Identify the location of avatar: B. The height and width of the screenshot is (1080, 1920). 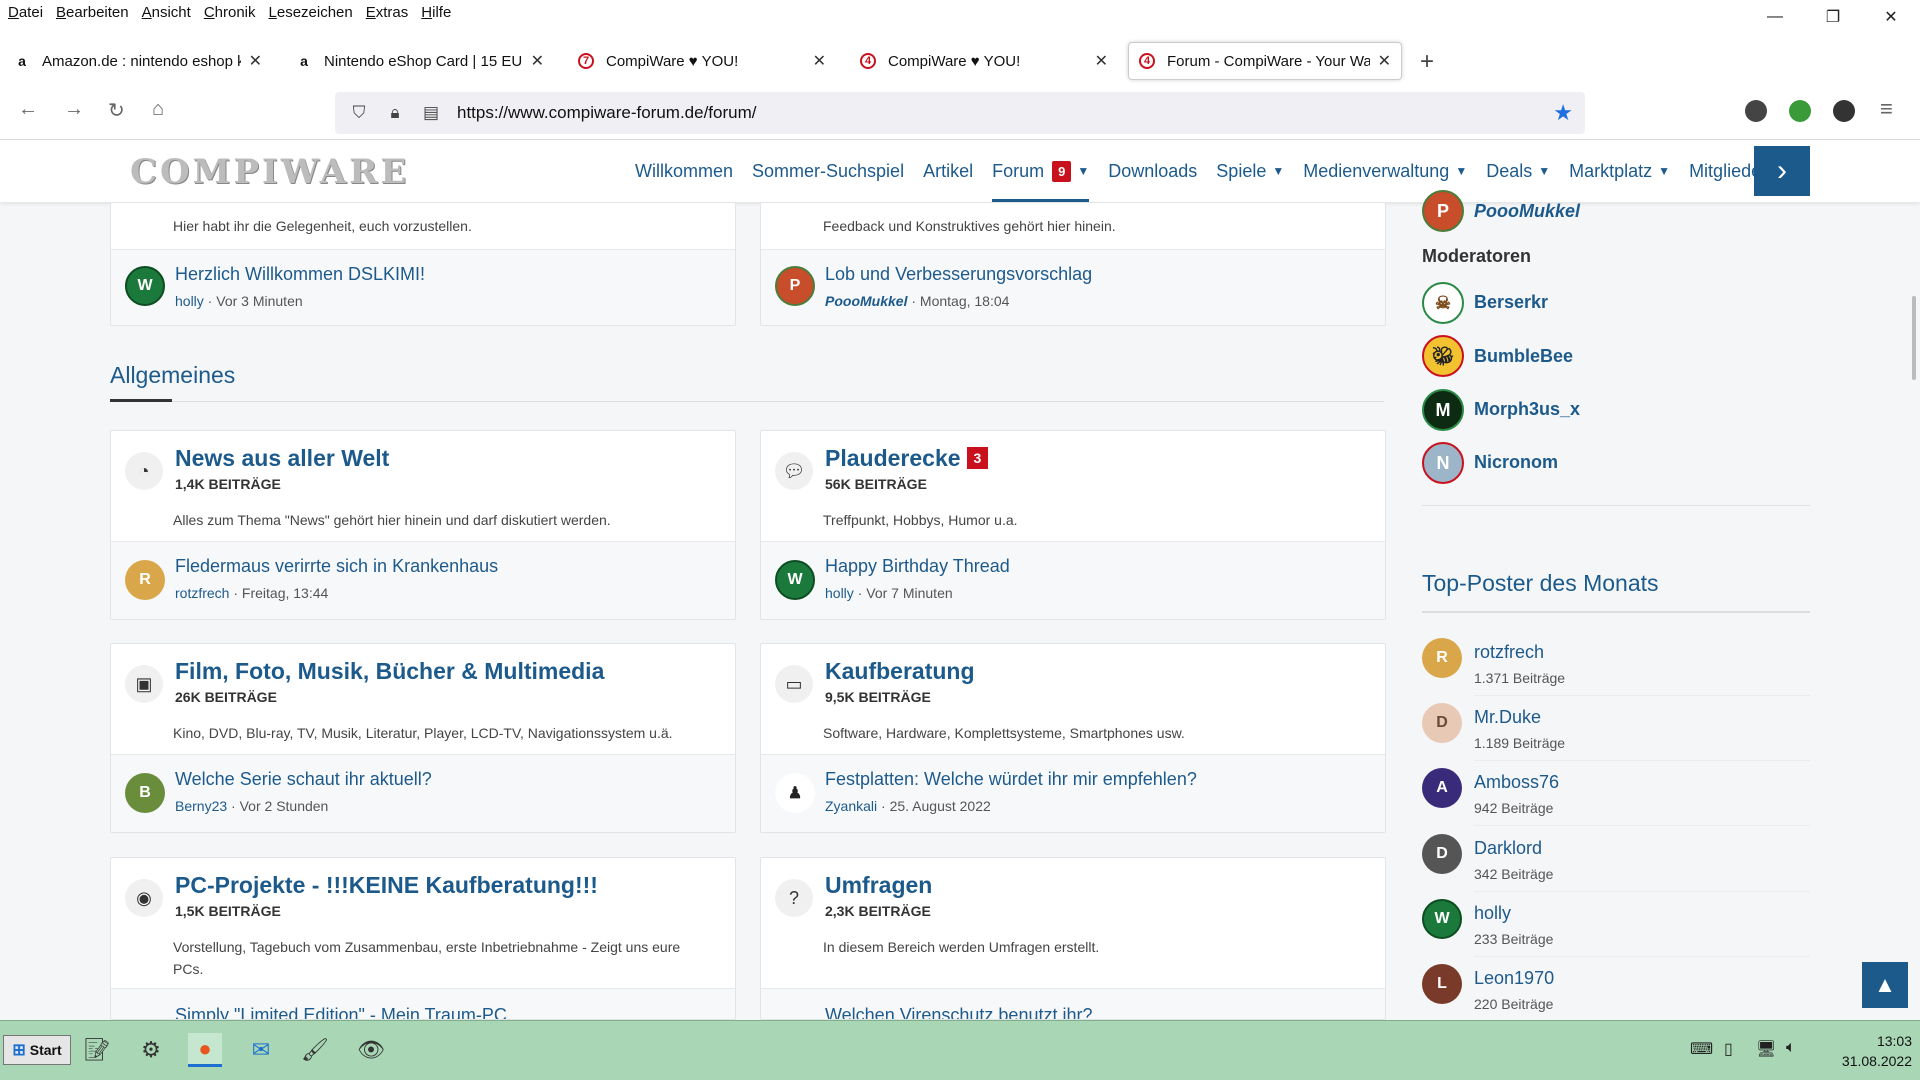
(145, 793).